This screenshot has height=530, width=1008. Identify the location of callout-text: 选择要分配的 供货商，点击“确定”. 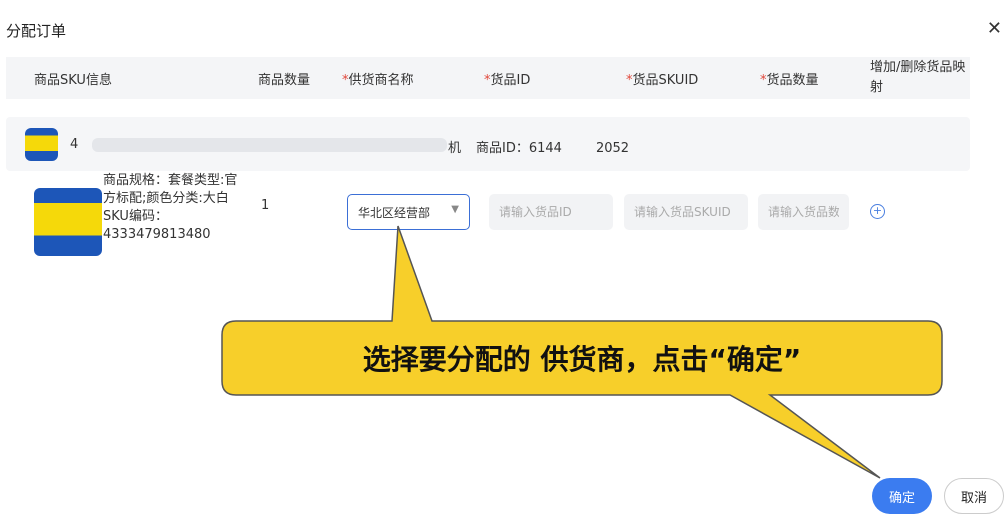
(582, 359).